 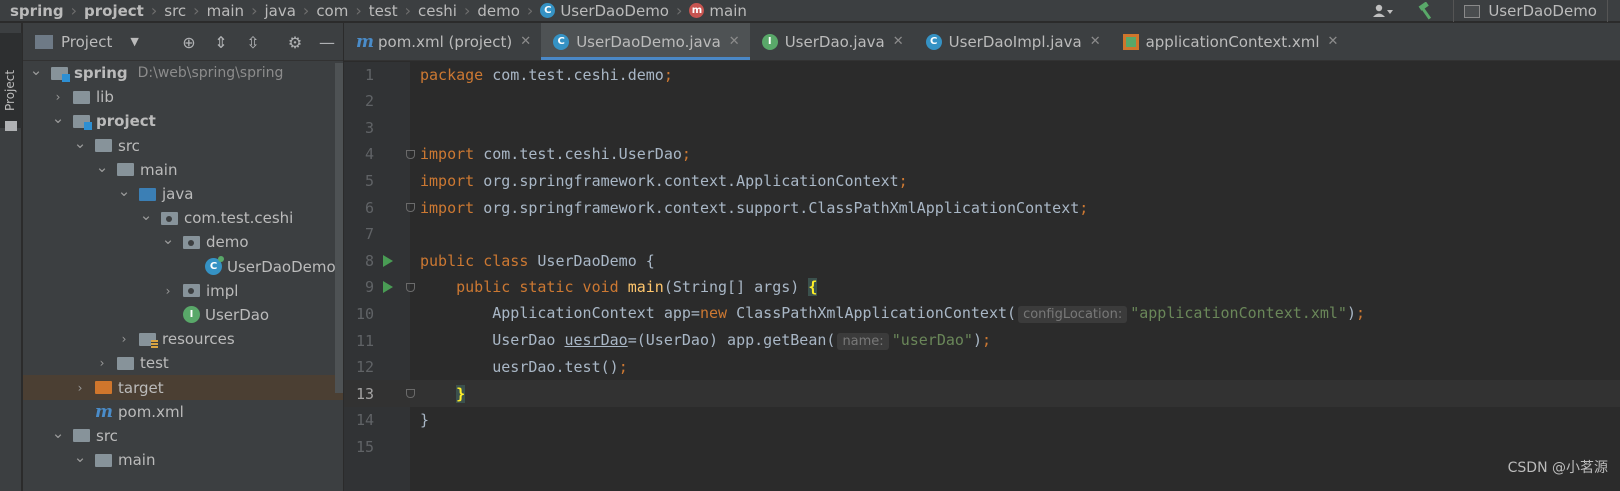 What do you see at coordinates (103, 388) in the screenshot?
I see `excluded-folder-icon` at bounding box center [103, 388].